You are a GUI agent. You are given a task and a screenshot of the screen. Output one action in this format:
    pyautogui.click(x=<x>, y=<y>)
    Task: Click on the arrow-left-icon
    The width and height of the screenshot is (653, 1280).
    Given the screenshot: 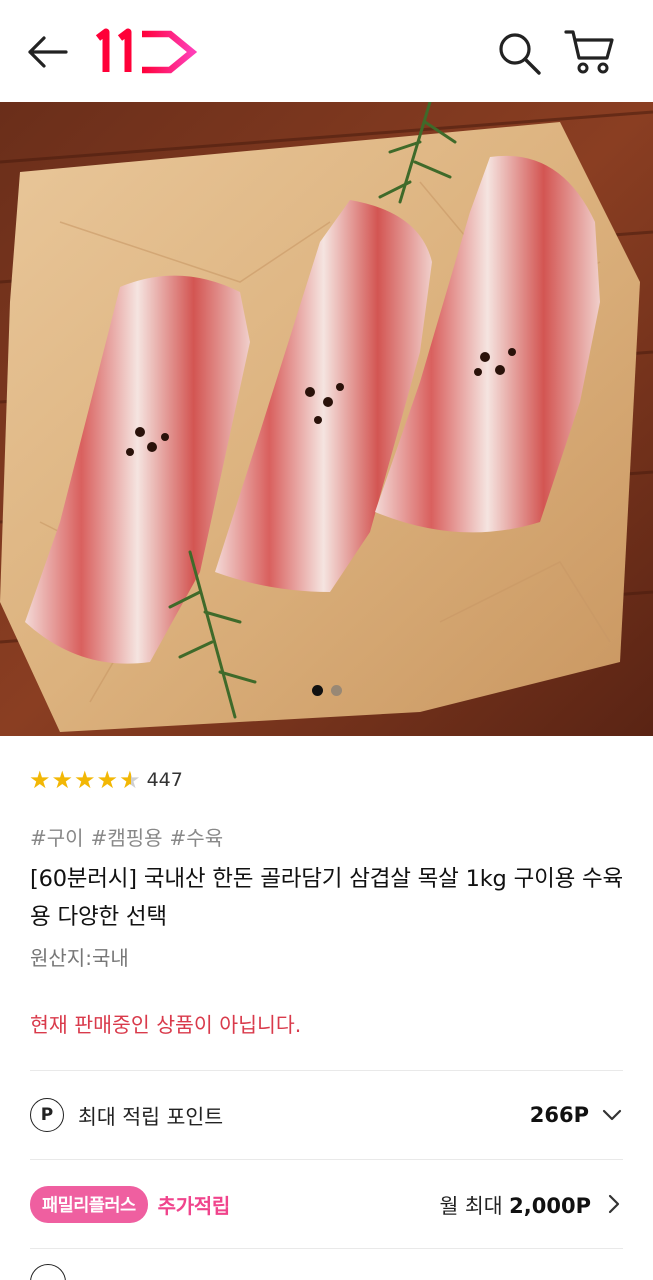 What is the action you would take?
    pyautogui.click(x=48, y=52)
    